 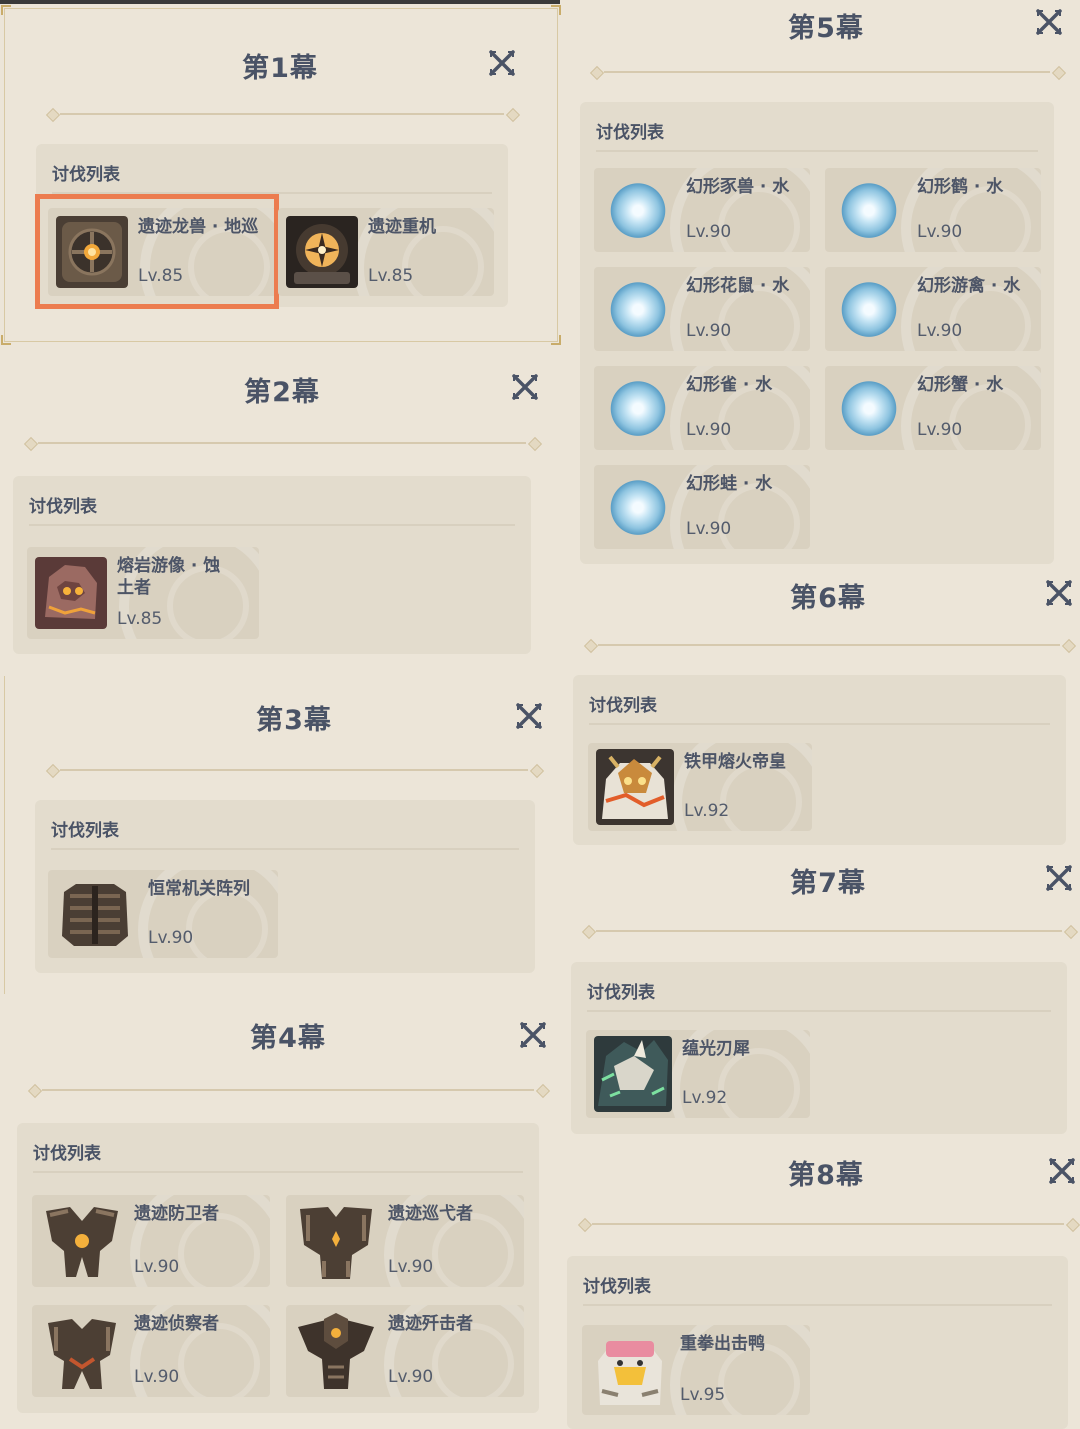 What do you see at coordinates (199, 889) in the screenshot?
I see `enemy-name: 恒常机关阵列` at bounding box center [199, 889].